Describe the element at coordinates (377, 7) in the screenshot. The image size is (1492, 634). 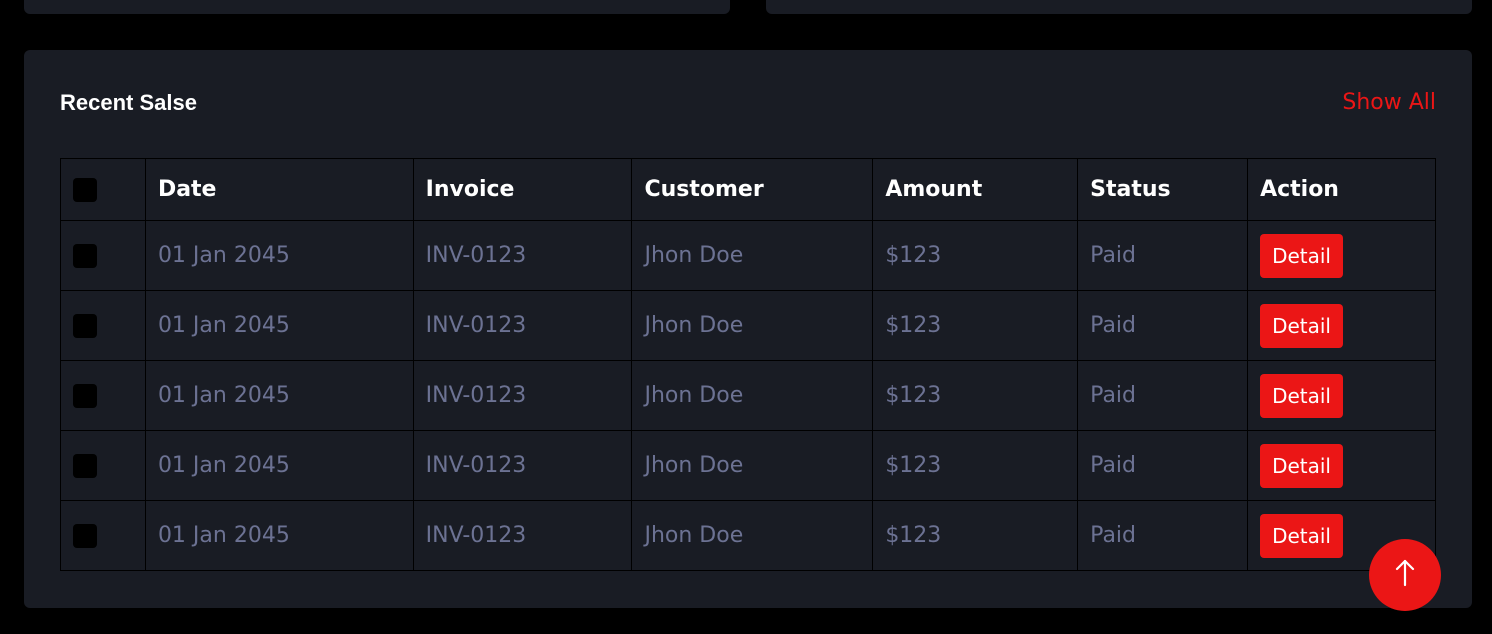
I see `top-left-card` at that location.